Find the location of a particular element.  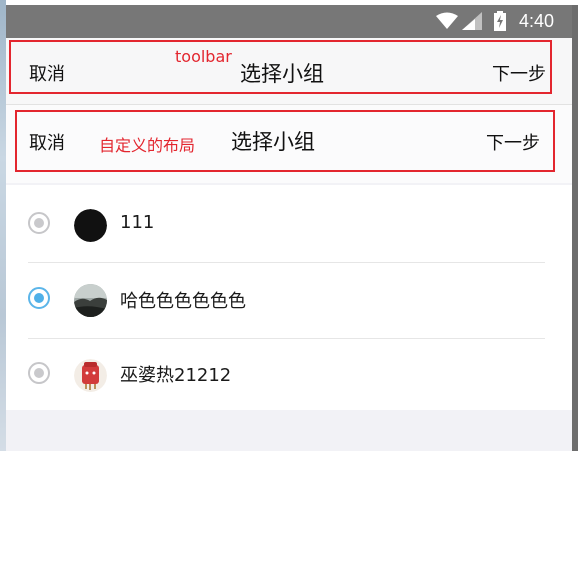

list-item: 哈色色色色色色 is located at coordinates (289, 300).